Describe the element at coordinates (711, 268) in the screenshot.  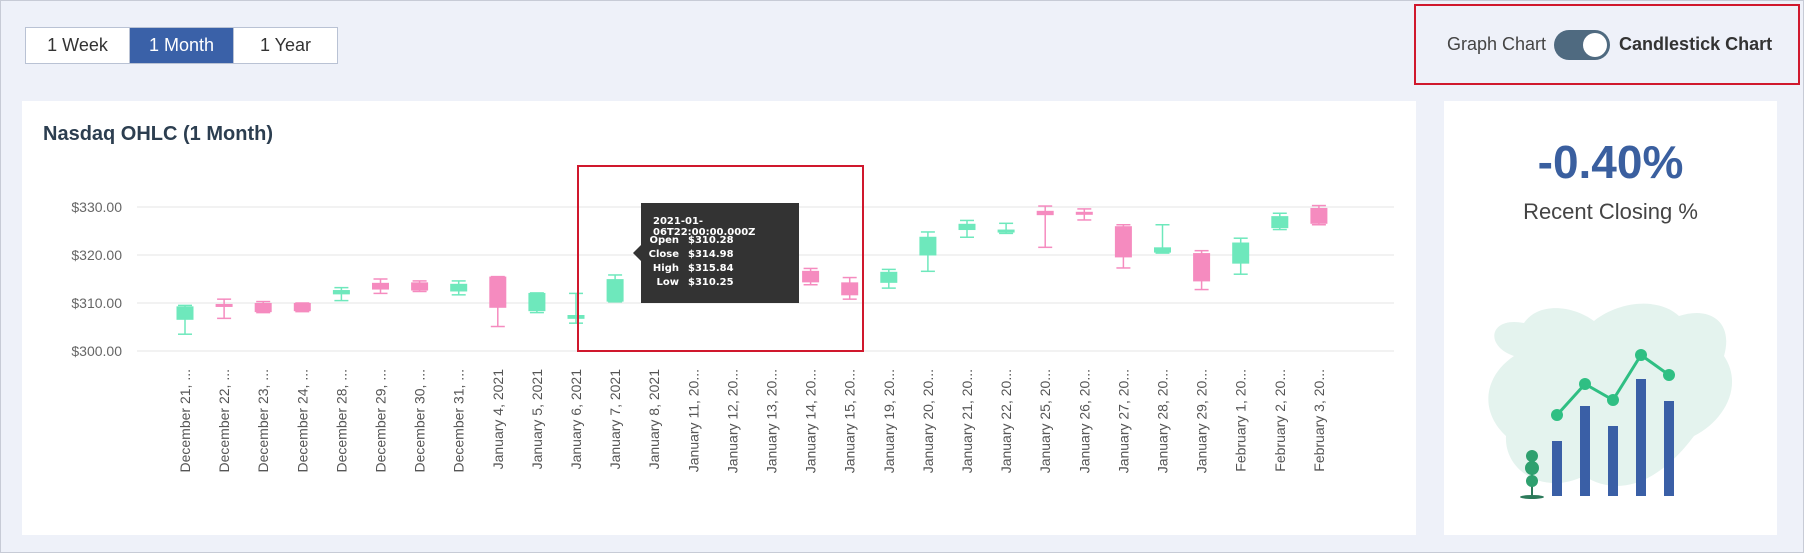
I see `tooltip-high-value: $315.84` at that location.